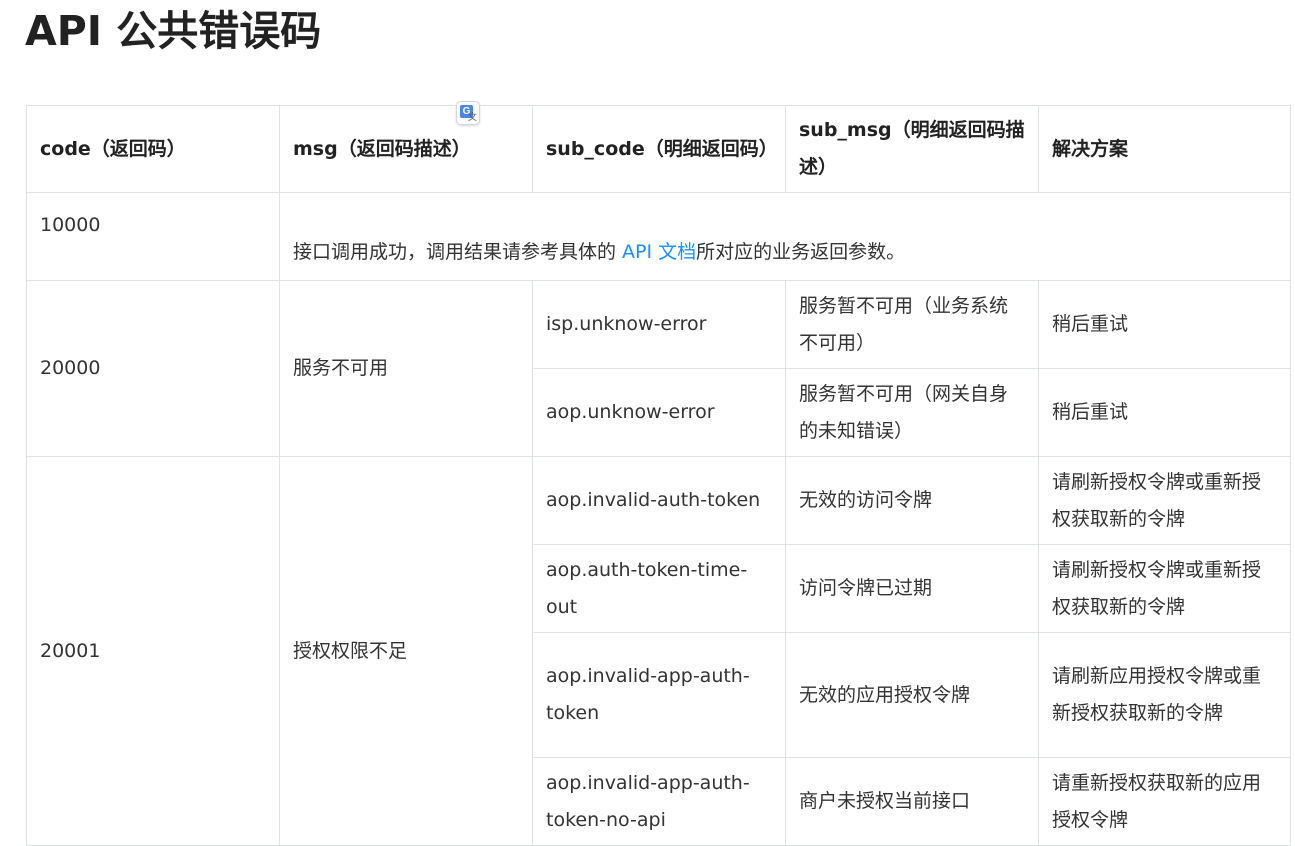 The width and height of the screenshot is (1295, 846). What do you see at coordinates (1164, 801) in the screenshot?
I see `solution-cell: 请重新授权获取新的应用授权令牌` at bounding box center [1164, 801].